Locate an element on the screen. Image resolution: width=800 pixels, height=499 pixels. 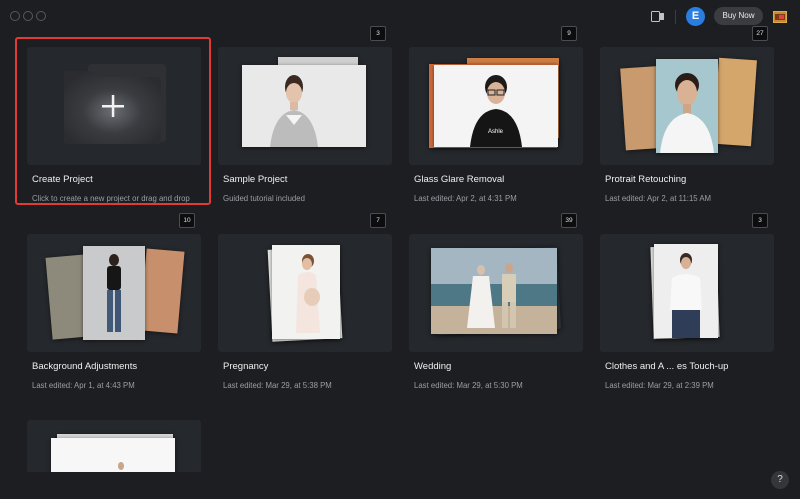
project-title: Glass Glare Removal is located at coordinates (459, 179).